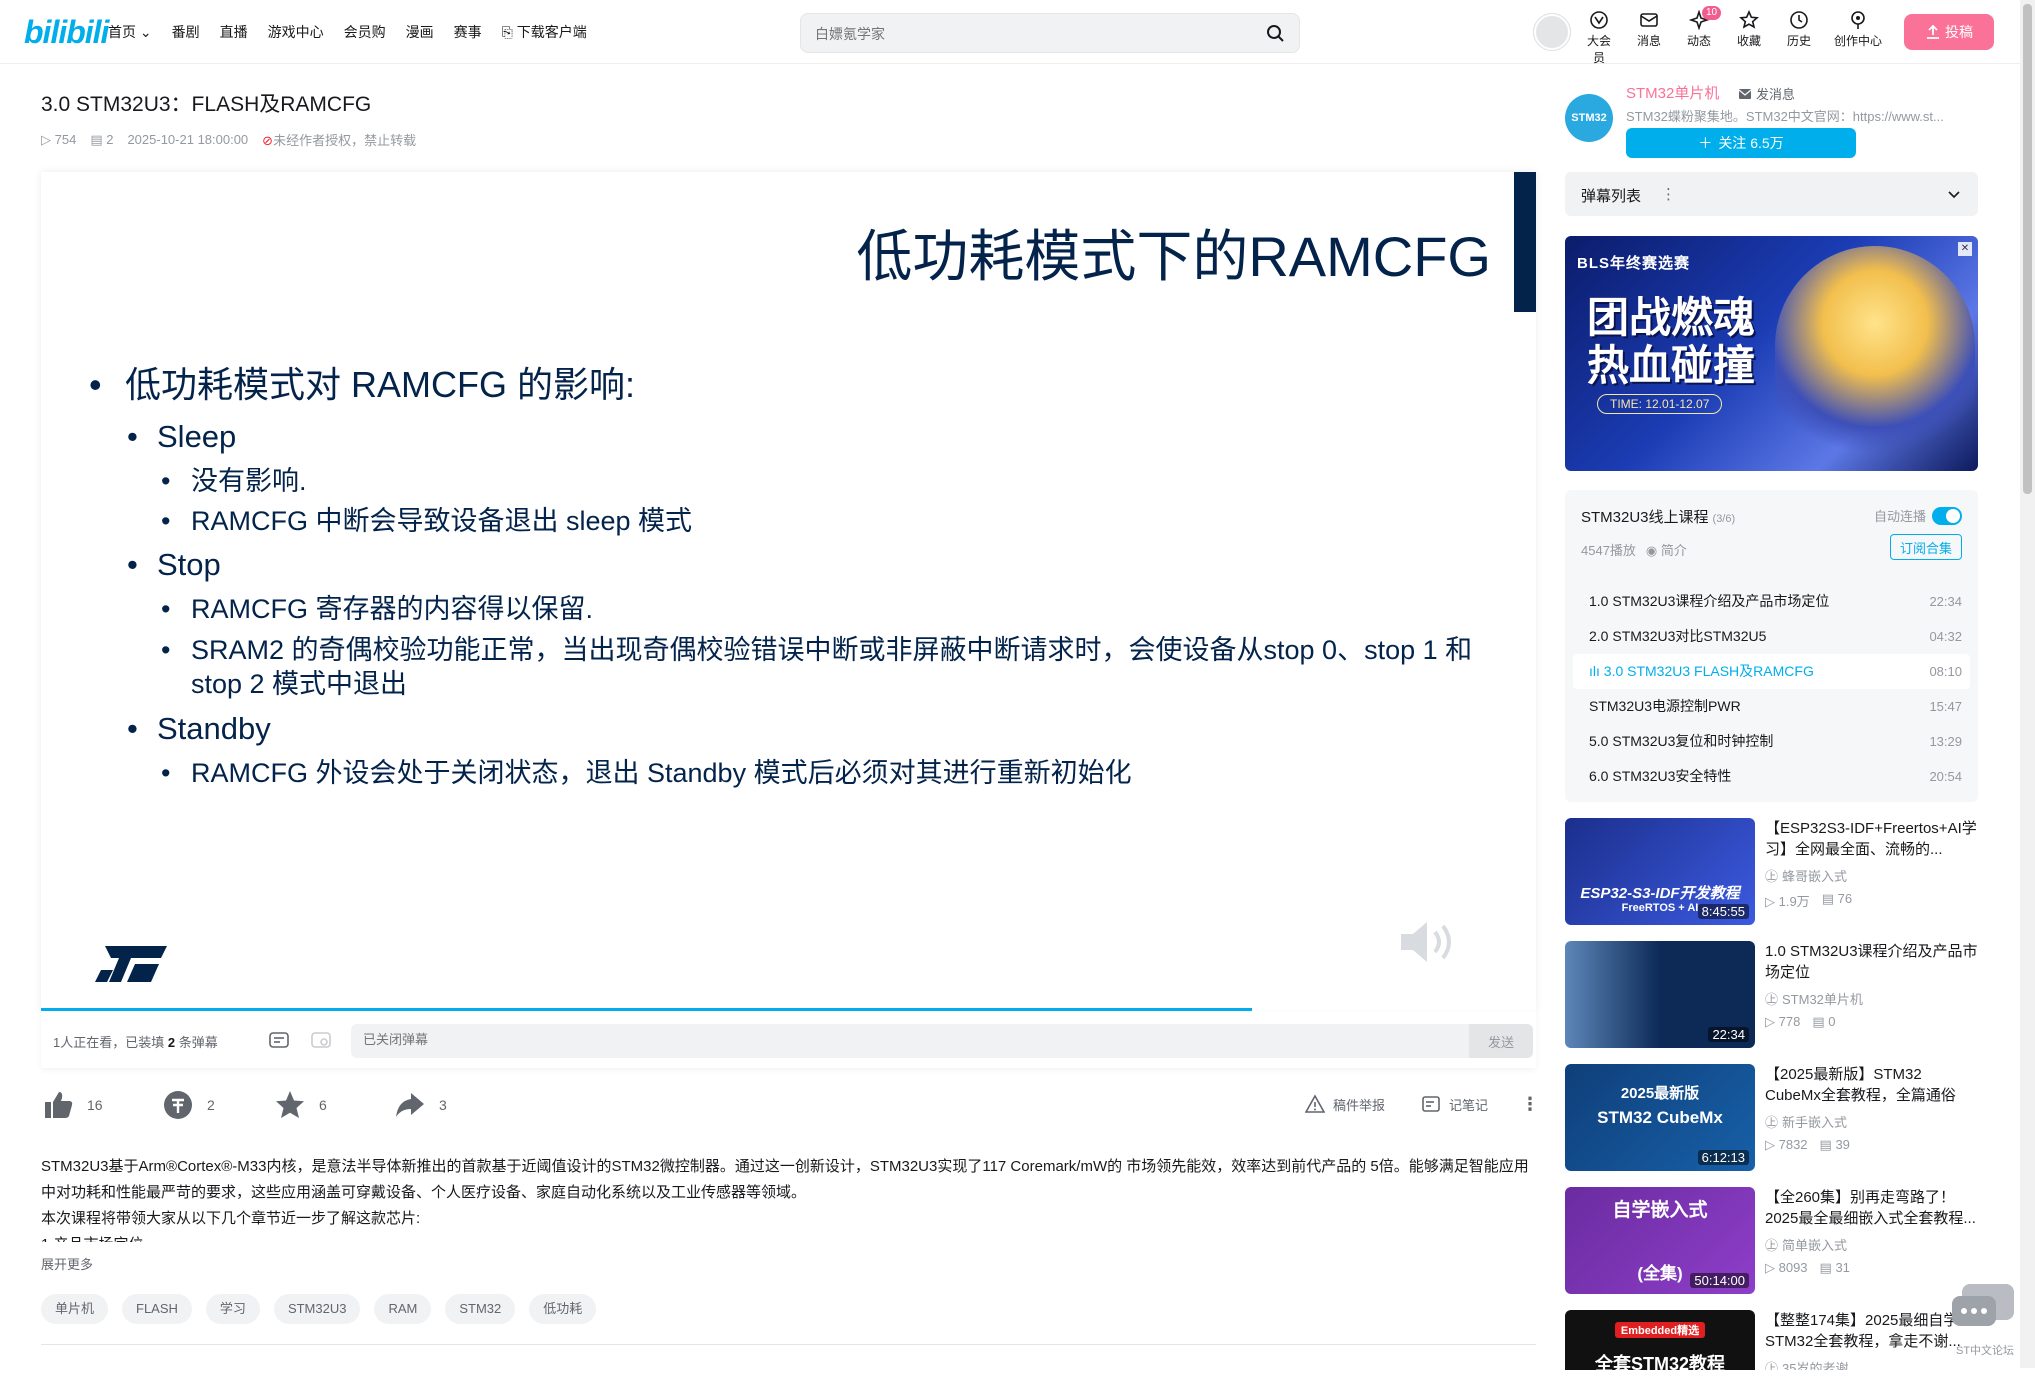  What do you see at coordinates (1660, 994) in the screenshot?
I see `recommend-thumbnail: 22:34` at bounding box center [1660, 994].